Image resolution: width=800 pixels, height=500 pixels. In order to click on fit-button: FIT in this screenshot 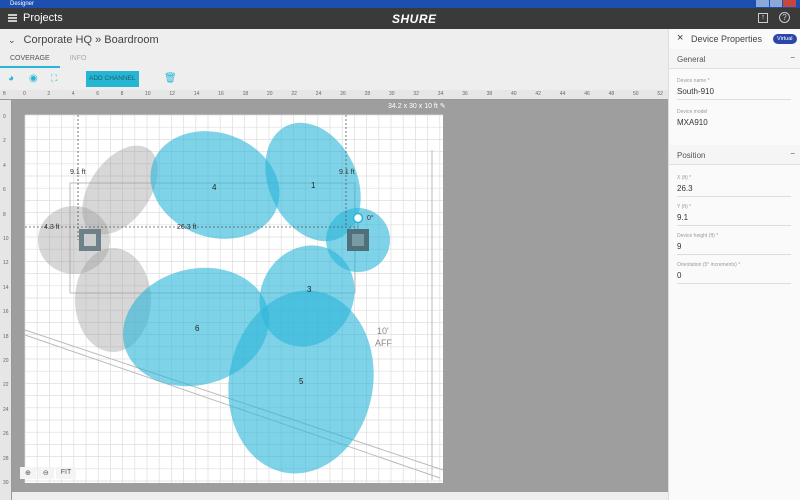, I will do `click(66, 473)`.